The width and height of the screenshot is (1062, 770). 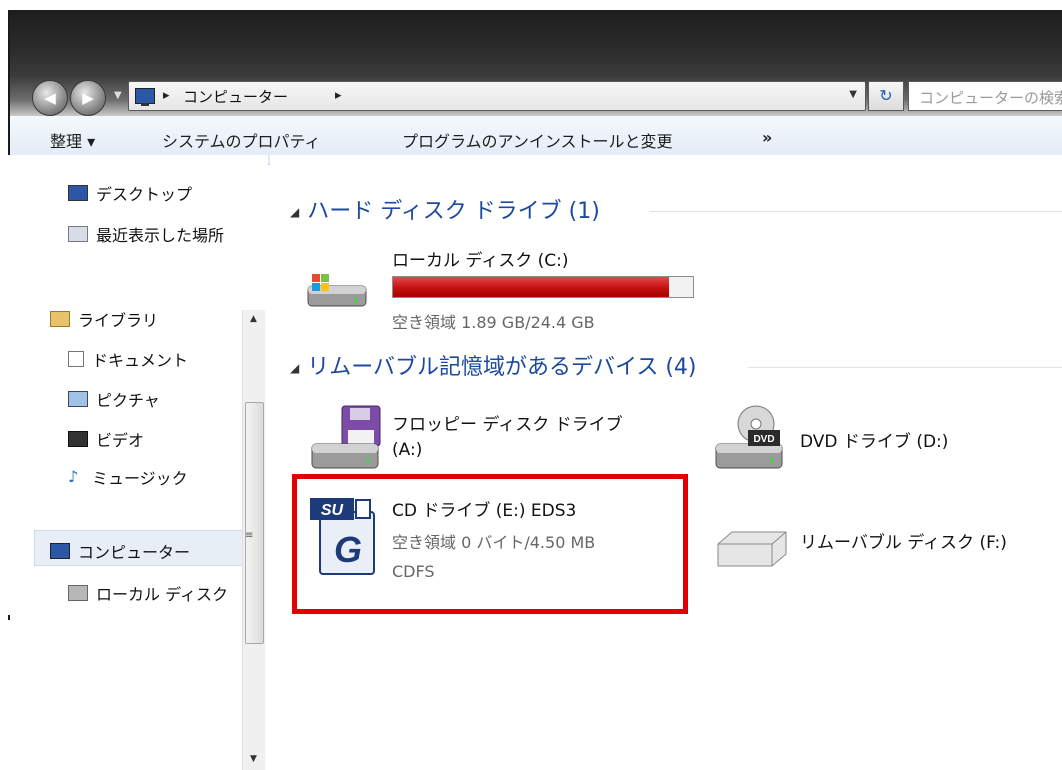 I want to click on sidebar-item-music: ♪ ミュージック, so click(x=128, y=477).